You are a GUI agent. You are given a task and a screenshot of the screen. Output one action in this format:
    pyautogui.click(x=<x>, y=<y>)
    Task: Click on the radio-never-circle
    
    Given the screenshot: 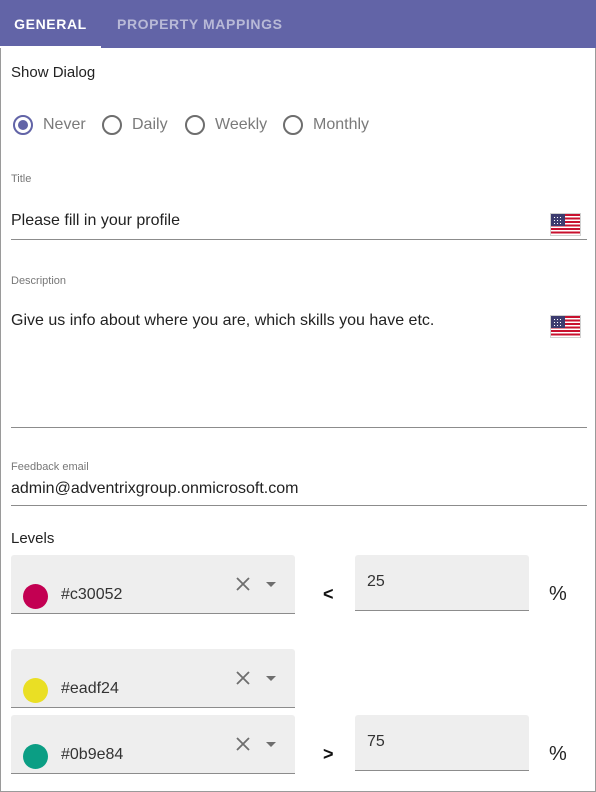 What is the action you would take?
    pyautogui.click(x=23, y=125)
    